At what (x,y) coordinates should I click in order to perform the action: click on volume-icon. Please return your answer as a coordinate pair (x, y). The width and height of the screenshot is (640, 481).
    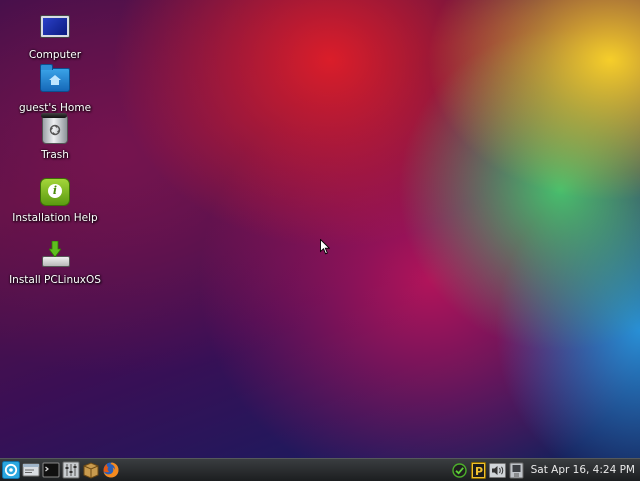
    Looking at the image, I should click on (497, 470).